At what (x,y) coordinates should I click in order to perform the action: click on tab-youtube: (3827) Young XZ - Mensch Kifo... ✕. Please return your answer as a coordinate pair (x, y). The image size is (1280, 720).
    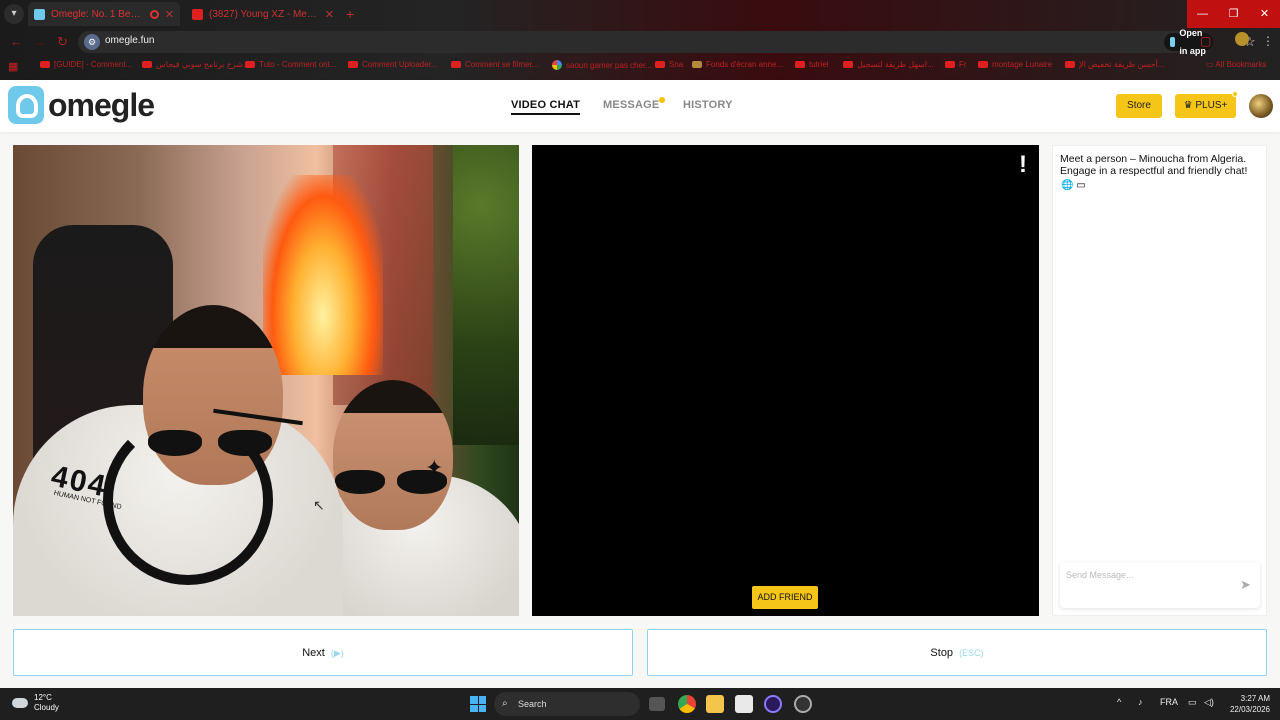
    Looking at the image, I should click on (263, 14).